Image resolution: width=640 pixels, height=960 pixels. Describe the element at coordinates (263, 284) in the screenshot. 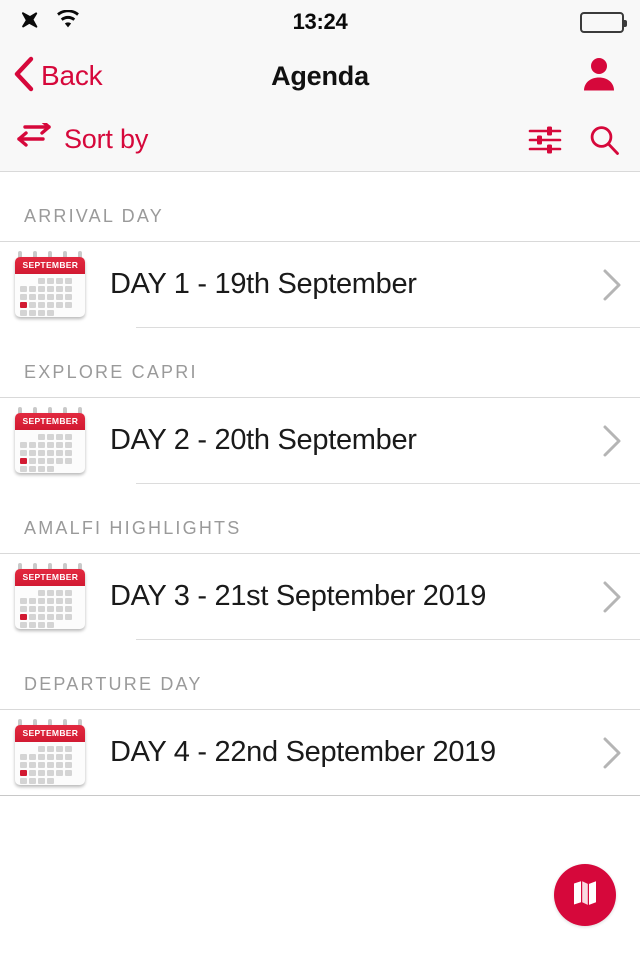

I see `list-item-title: DAY 1 - 19th September` at that location.